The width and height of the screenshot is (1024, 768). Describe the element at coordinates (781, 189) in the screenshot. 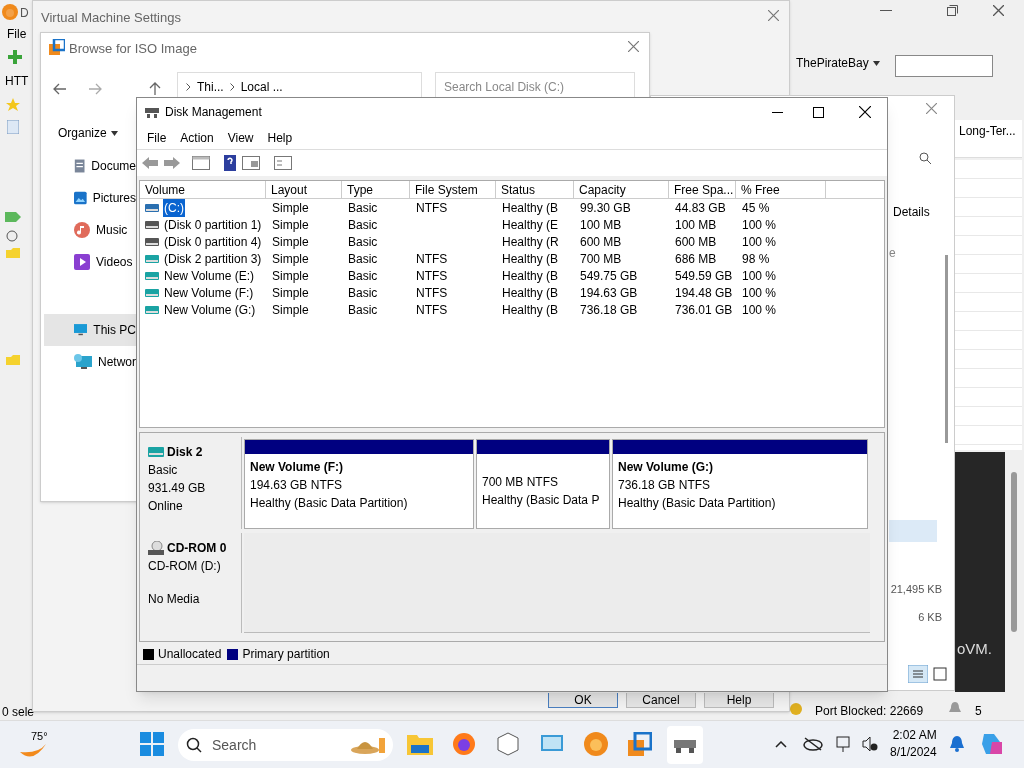

I see `column-header: % Free` at that location.